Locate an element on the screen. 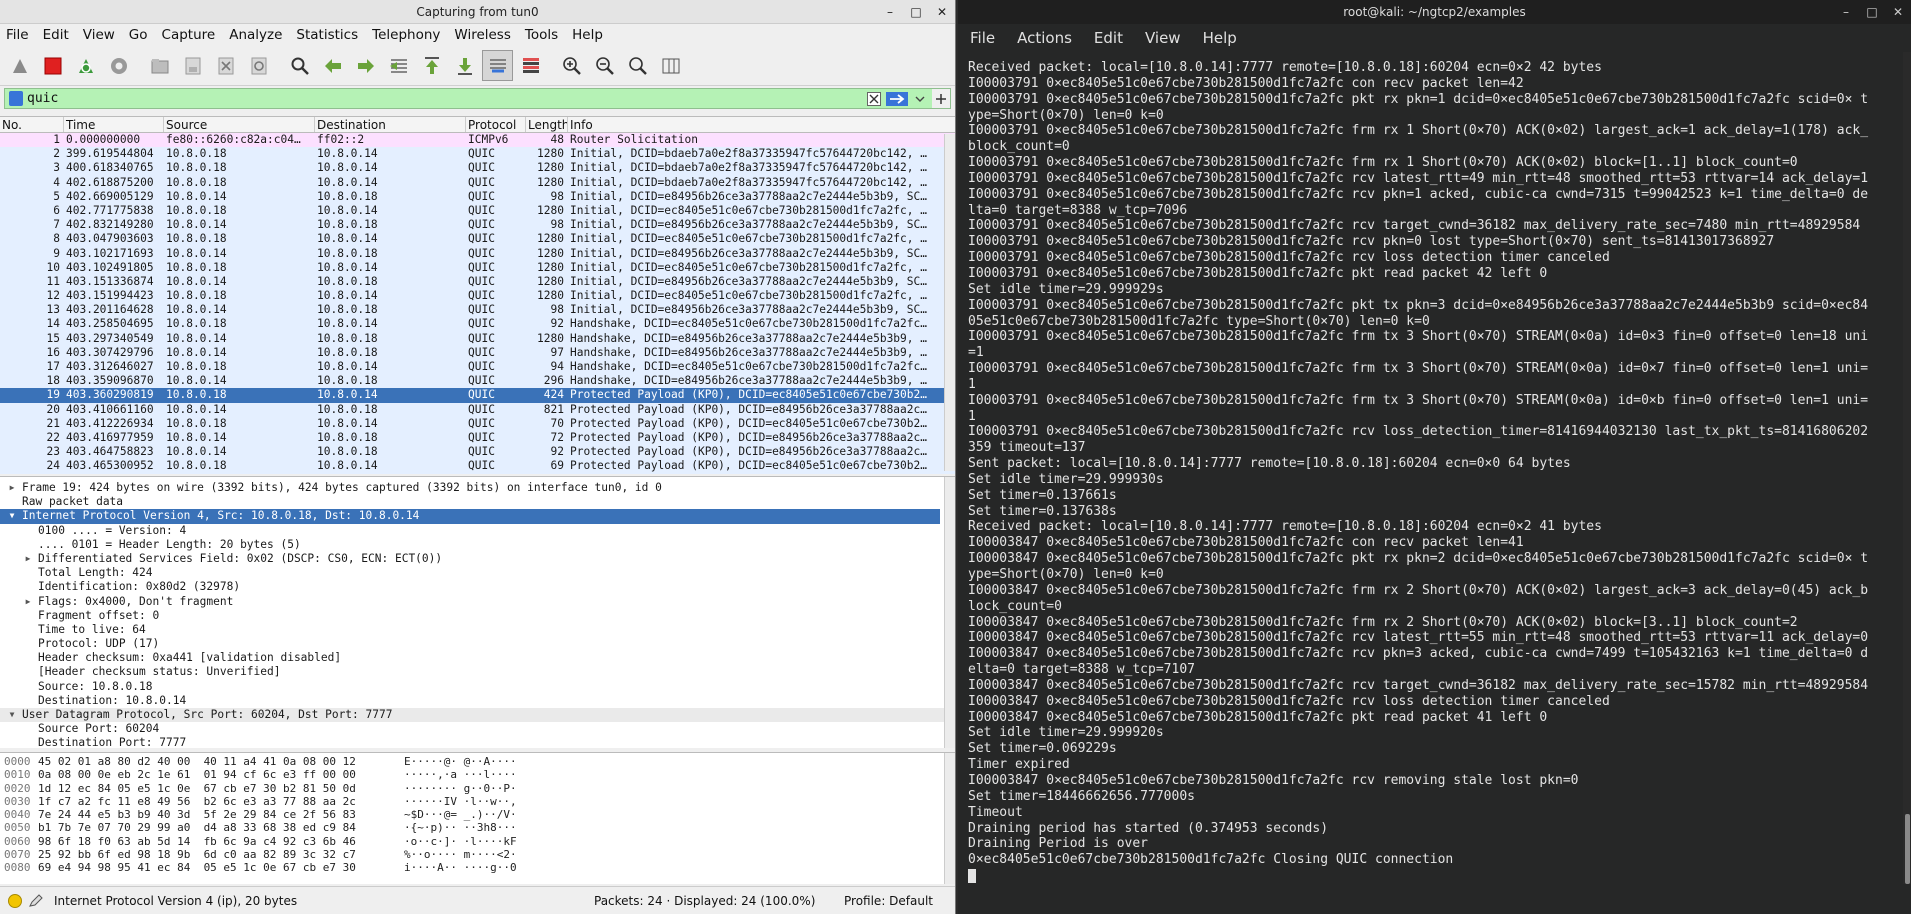 The width and height of the screenshot is (1911, 914). filter-bookmark-icon is located at coordinates (16, 98).